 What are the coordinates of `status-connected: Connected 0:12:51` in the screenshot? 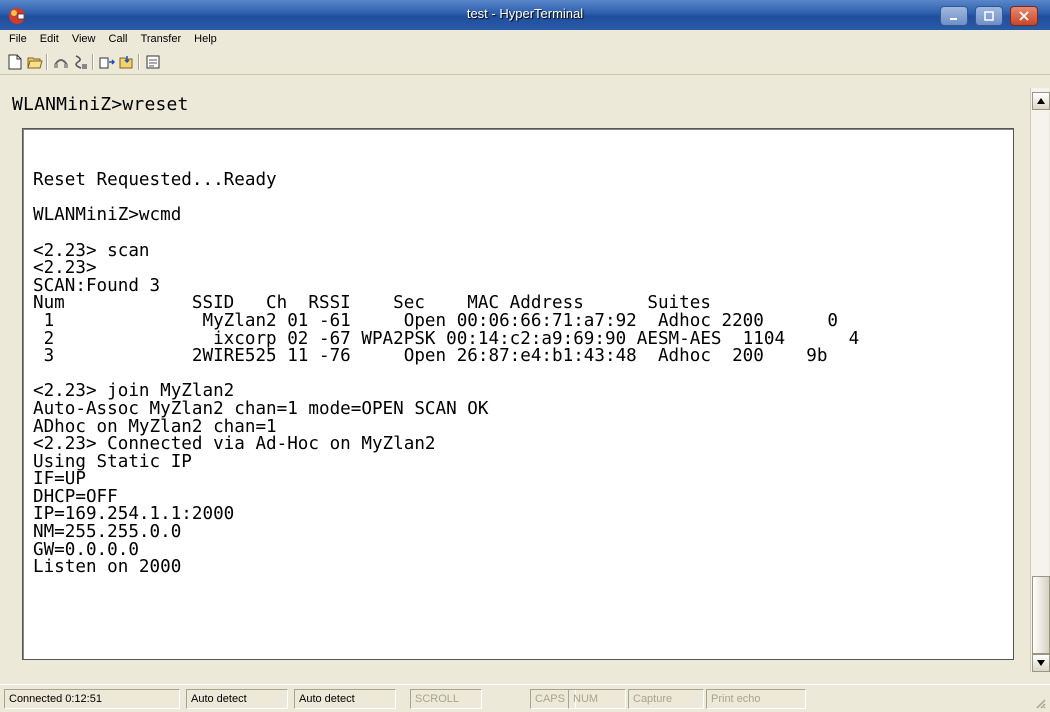 It's located at (92, 699).